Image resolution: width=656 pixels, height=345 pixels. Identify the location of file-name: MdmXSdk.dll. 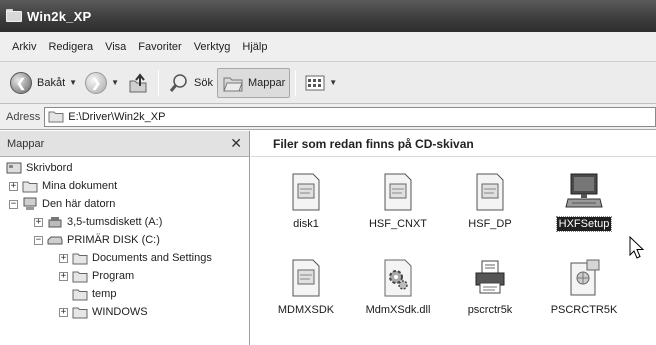
(398, 310).